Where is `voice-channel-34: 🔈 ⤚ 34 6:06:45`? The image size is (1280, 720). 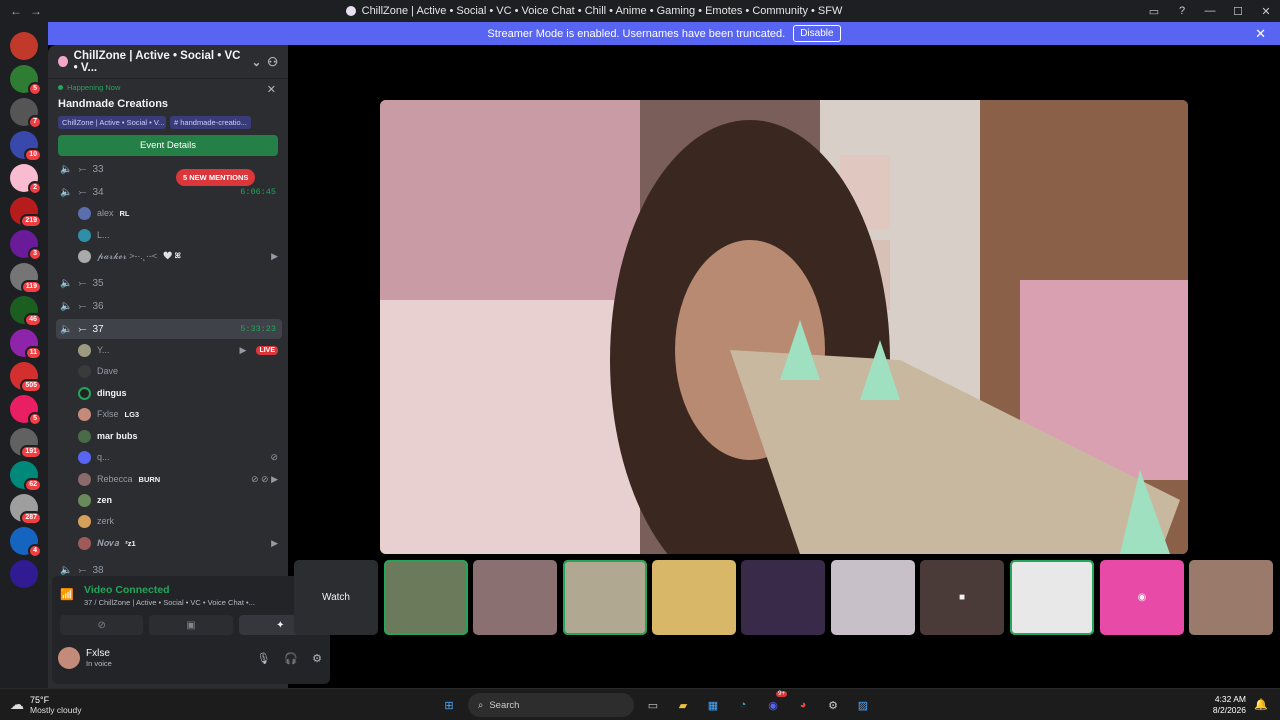
voice-channel-34: 🔈 ⤚ 34 6:06:45 is located at coordinates (169, 192).